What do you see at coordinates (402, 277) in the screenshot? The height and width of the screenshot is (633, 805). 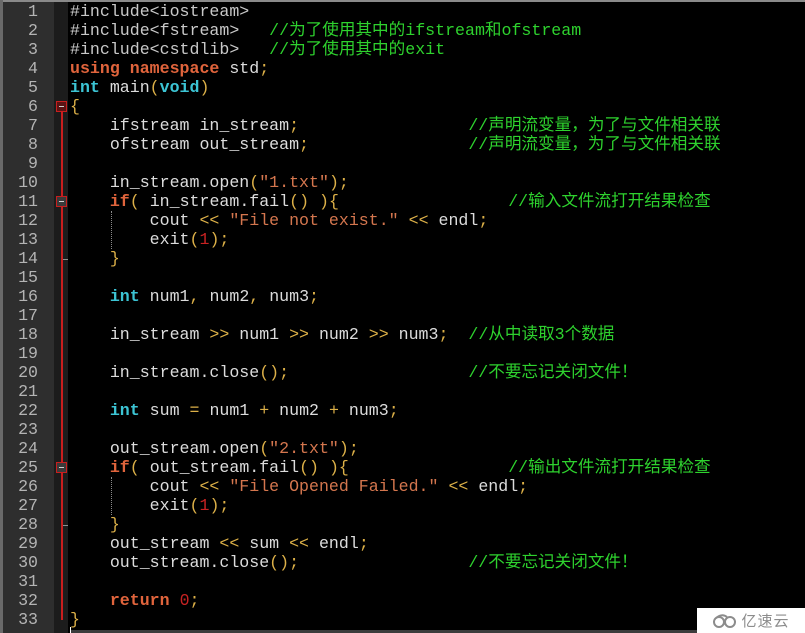 I see `code-line: 15` at bounding box center [402, 277].